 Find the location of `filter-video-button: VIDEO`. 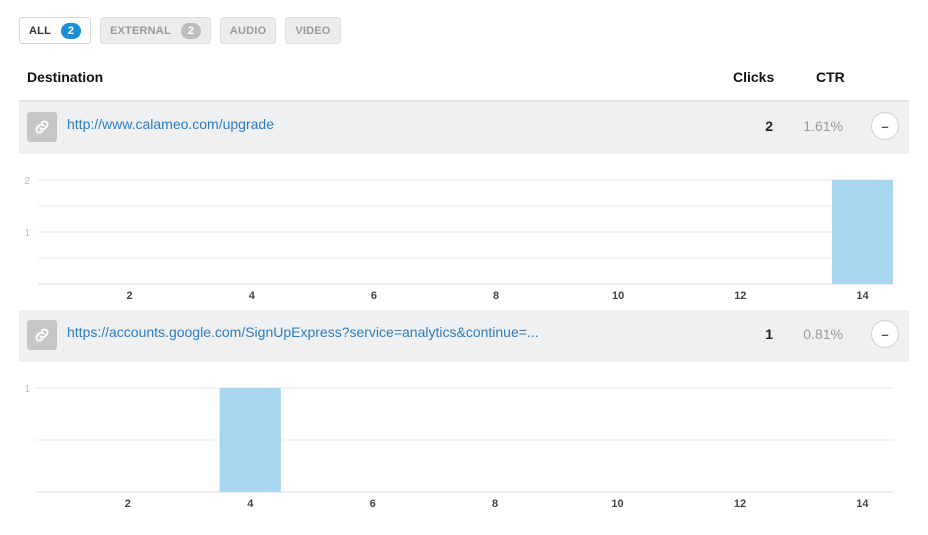

filter-video-button: VIDEO is located at coordinates (313, 30).